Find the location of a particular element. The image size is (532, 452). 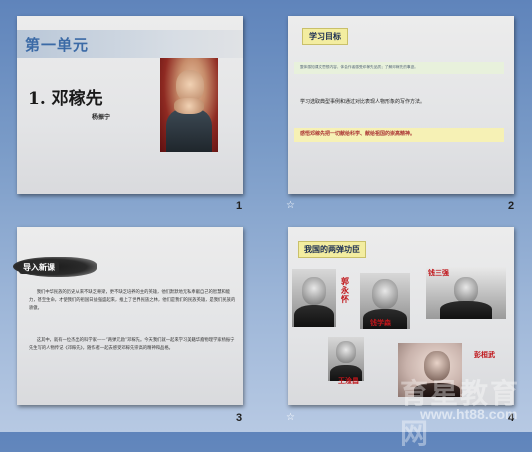

slide-number-1: 1 is located at coordinates (239, 206).